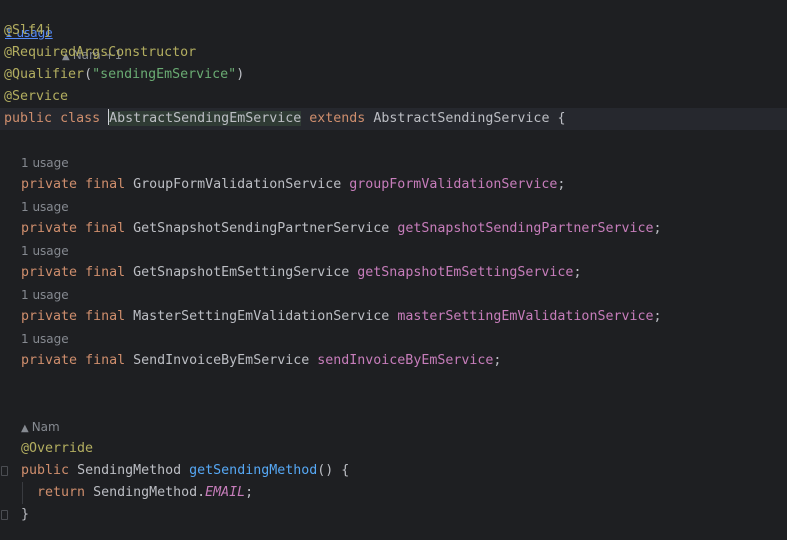 This screenshot has height=540, width=787. I want to click on method-name: getSendingMethod, so click(253, 470).